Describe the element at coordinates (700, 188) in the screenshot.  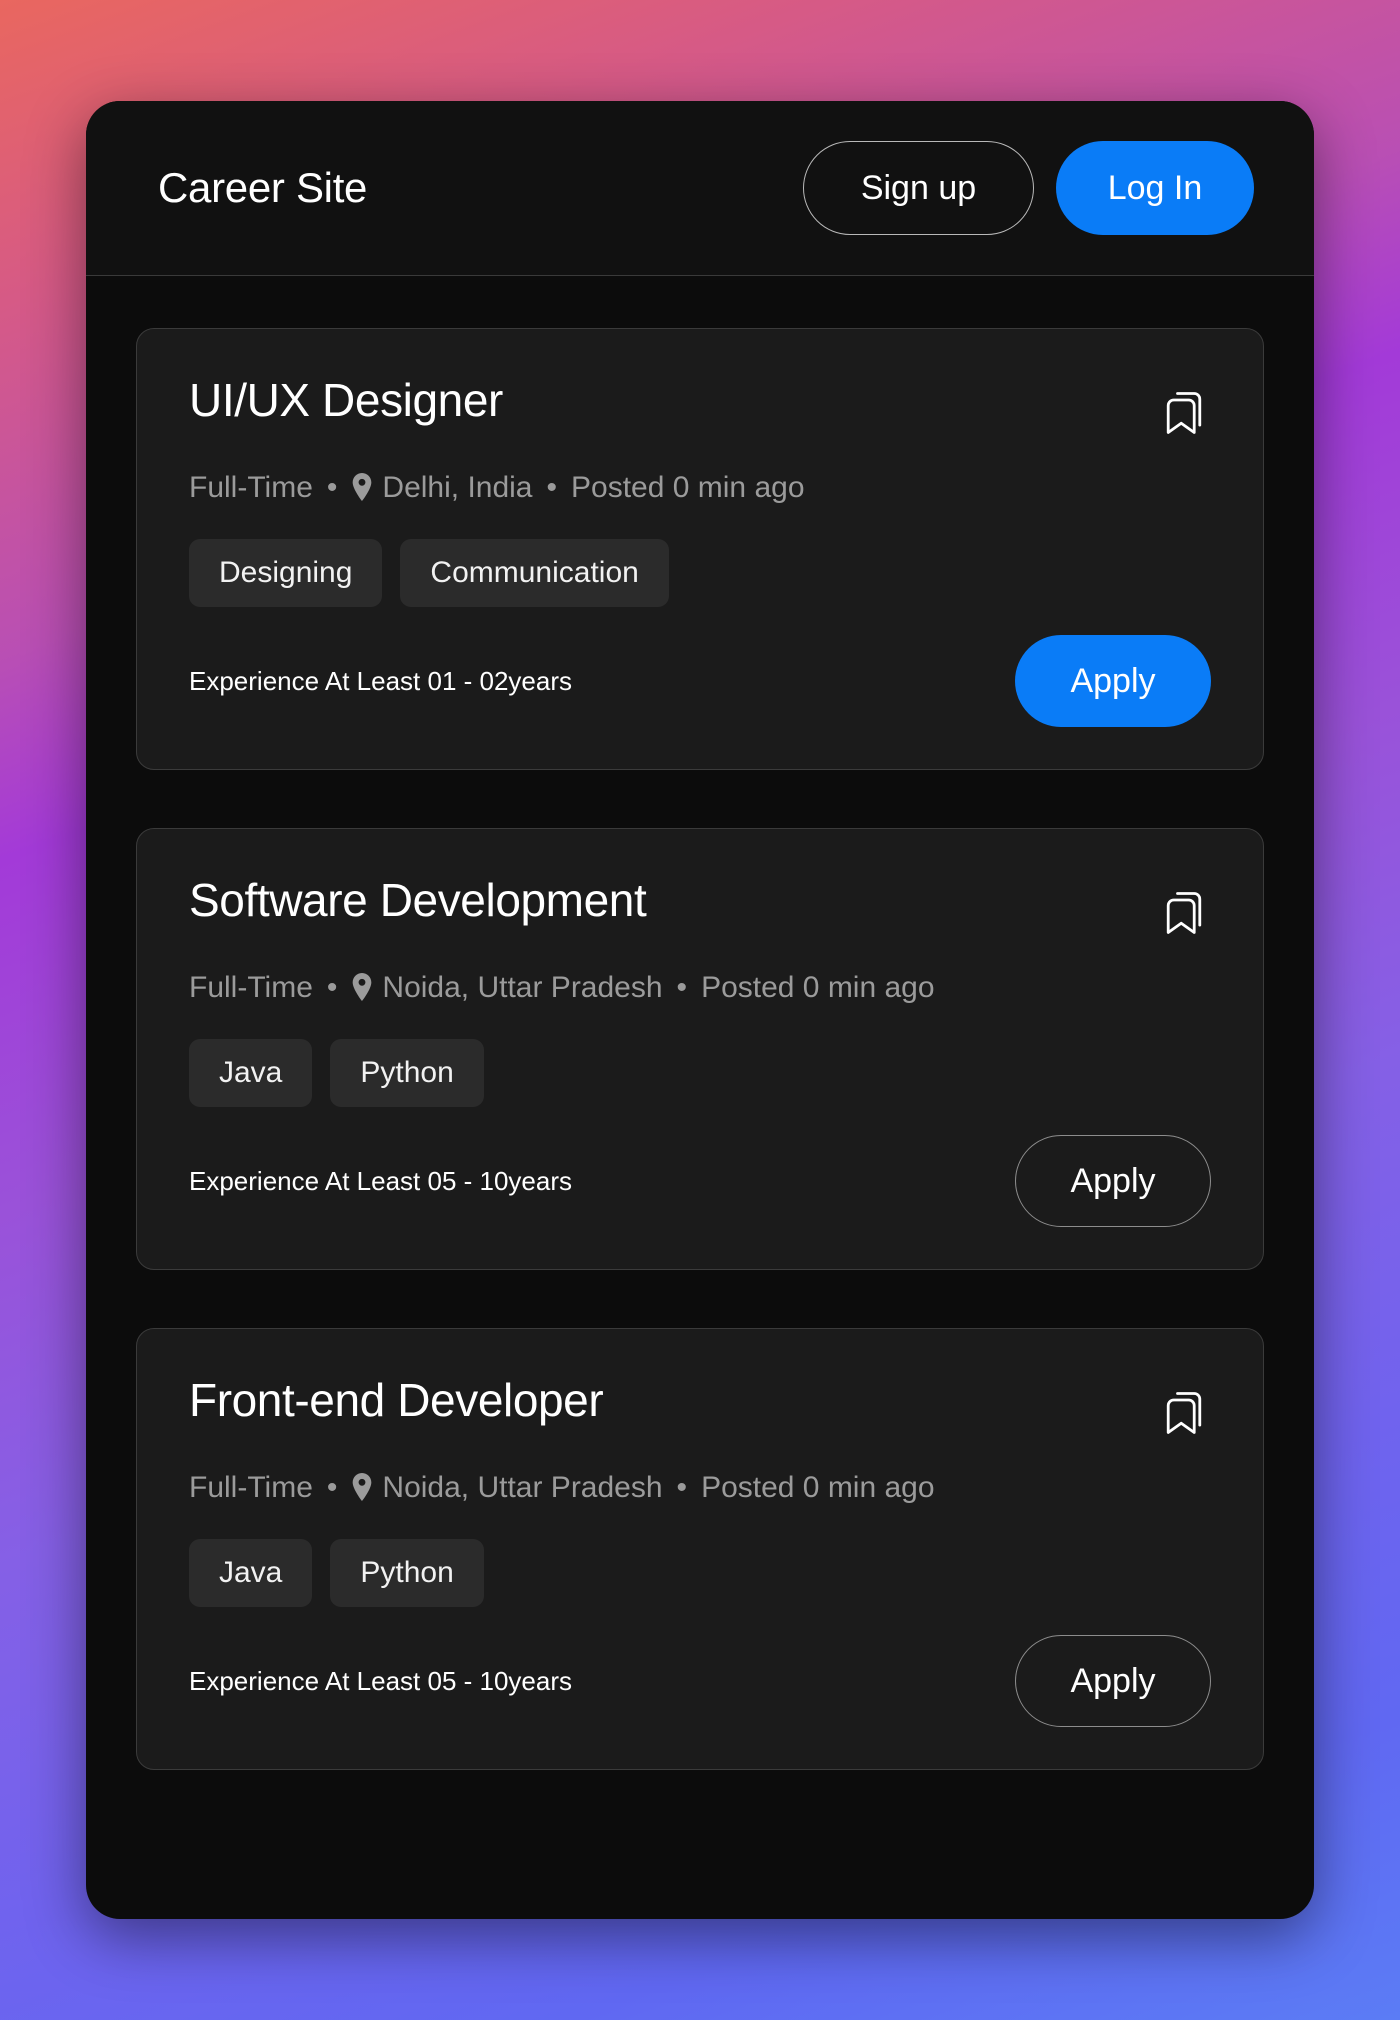
I see `app-header: Career Site Sign up Log In` at that location.